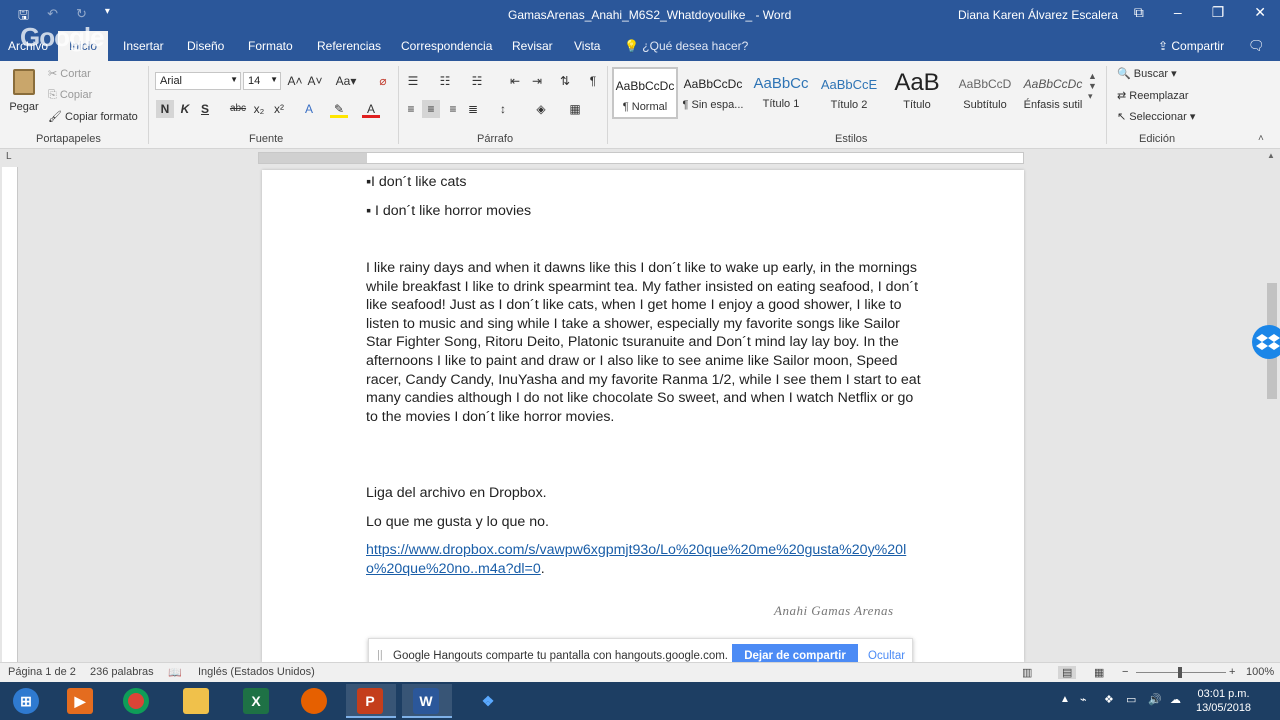 Image resolution: width=1280 pixels, height=720 pixels. Describe the element at coordinates (917, 93) in the screenshot. I see `style-title: AaB Título` at that location.